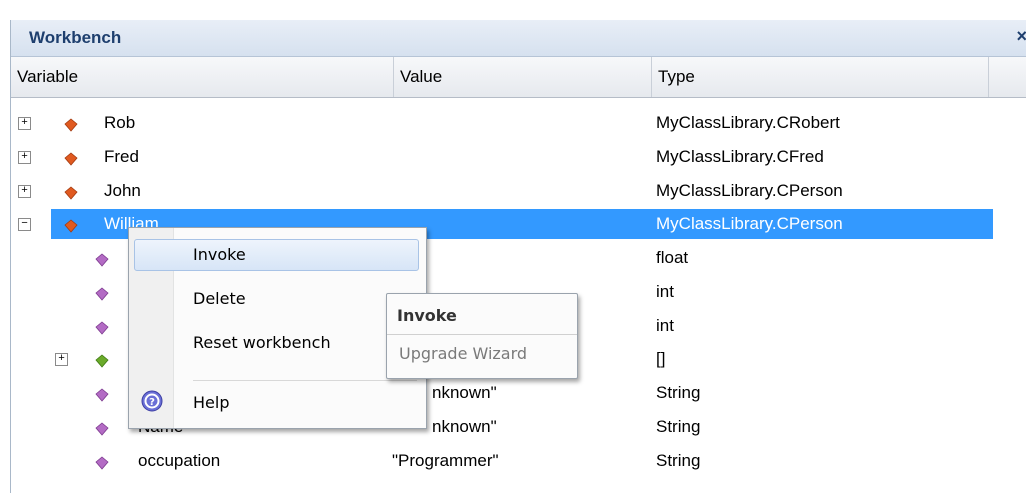 Image resolution: width=1026 pixels, height=493 pixels. Describe the element at coordinates (463, 353) in the screenshot. I see `submenu-item-upgrade-wizard: Upgrade Wizard` at that location.